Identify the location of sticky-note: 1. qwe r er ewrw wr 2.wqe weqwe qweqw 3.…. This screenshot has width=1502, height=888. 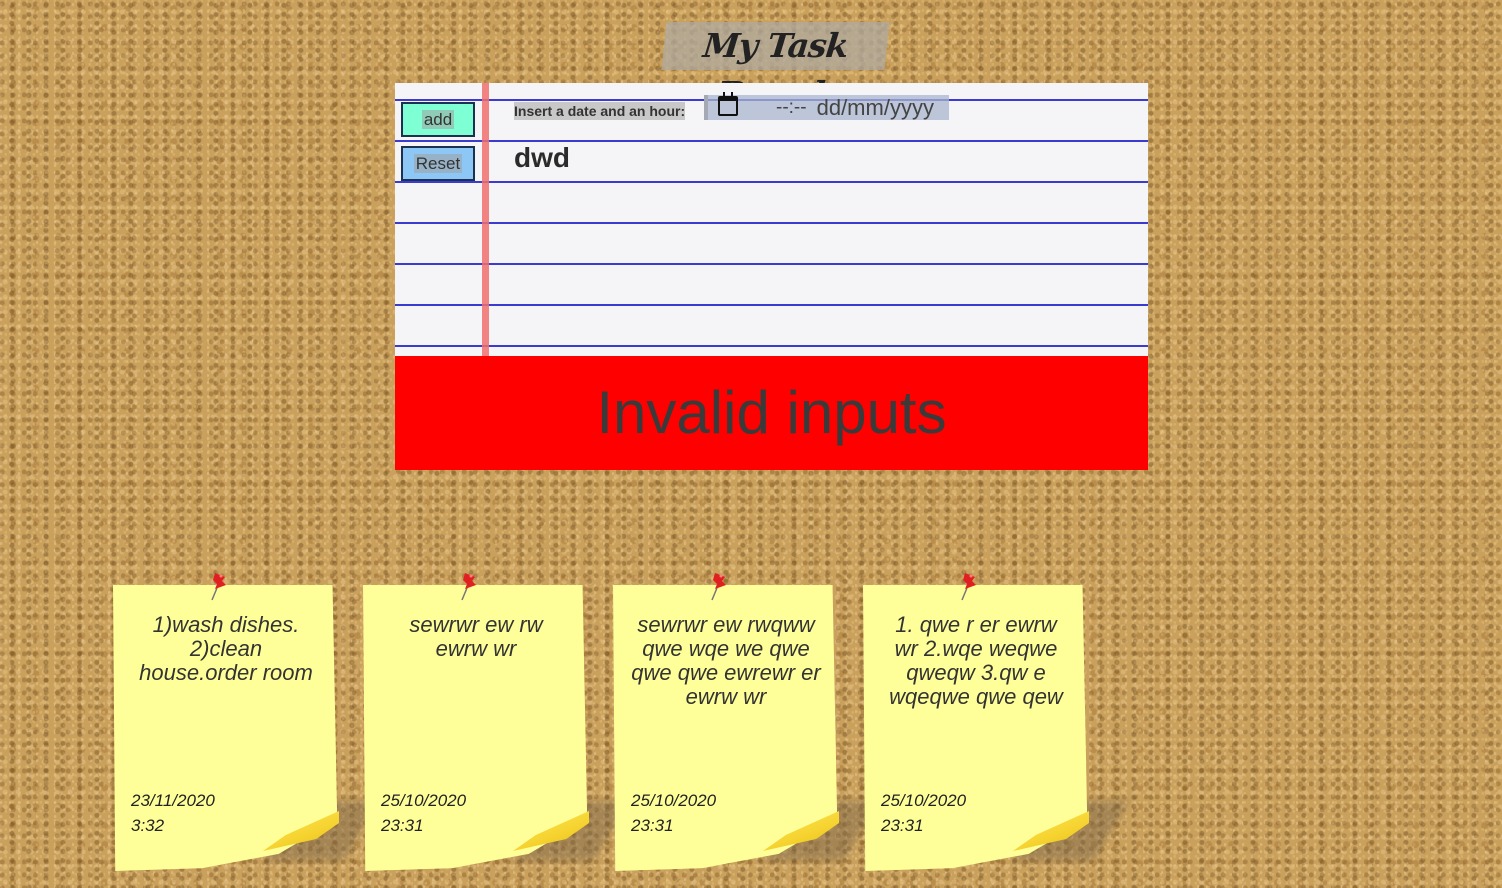
(996, 724).